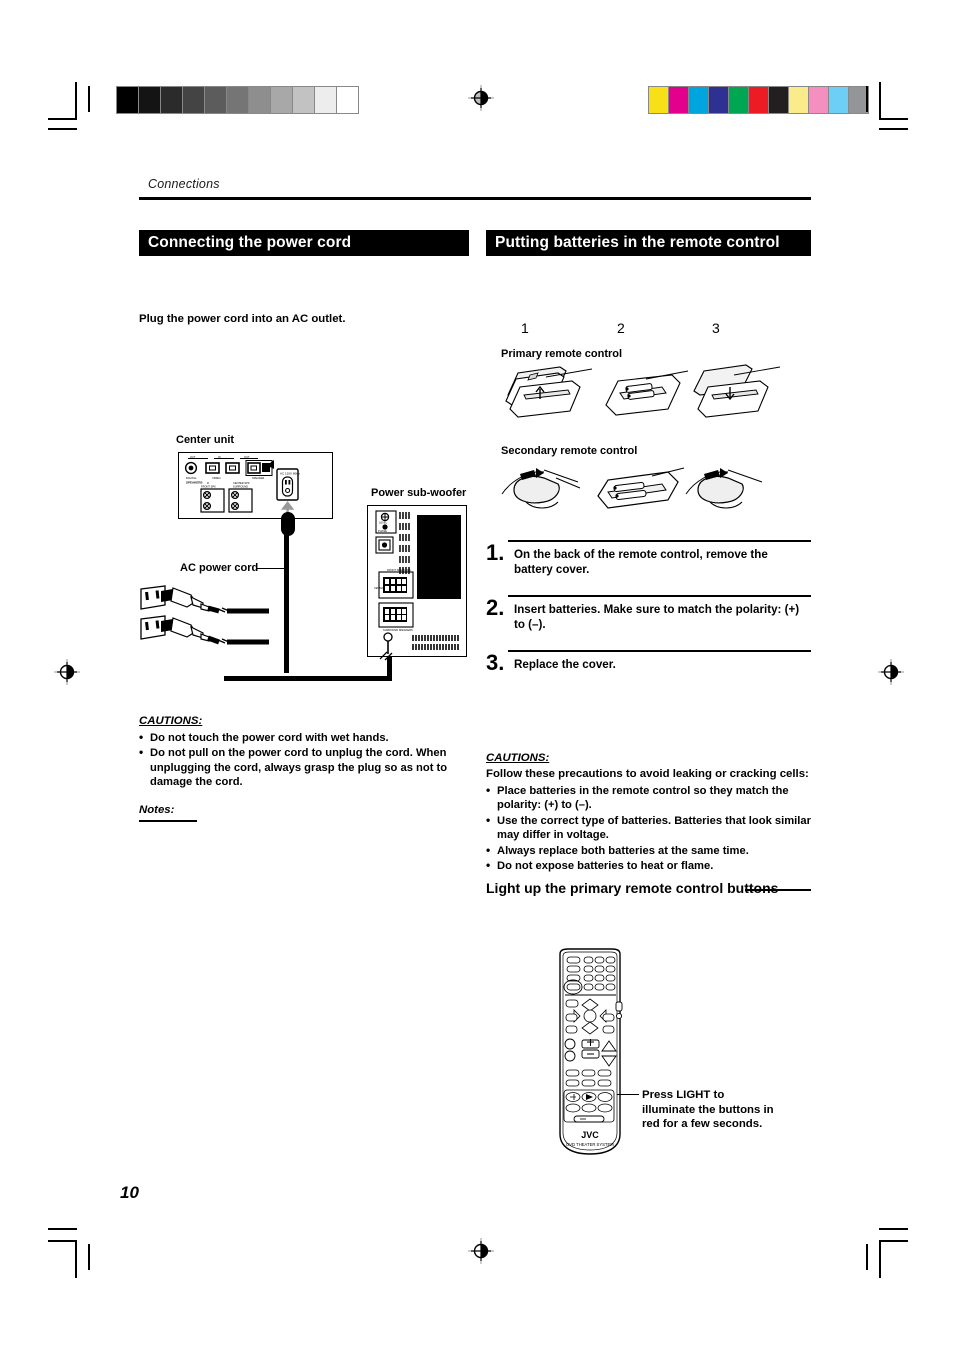 The height and width of the screenshot is (1351, 954). Describe the element at coordinates (621, 328) in the screenshot. I see `figure-number-2: 2` at that location.